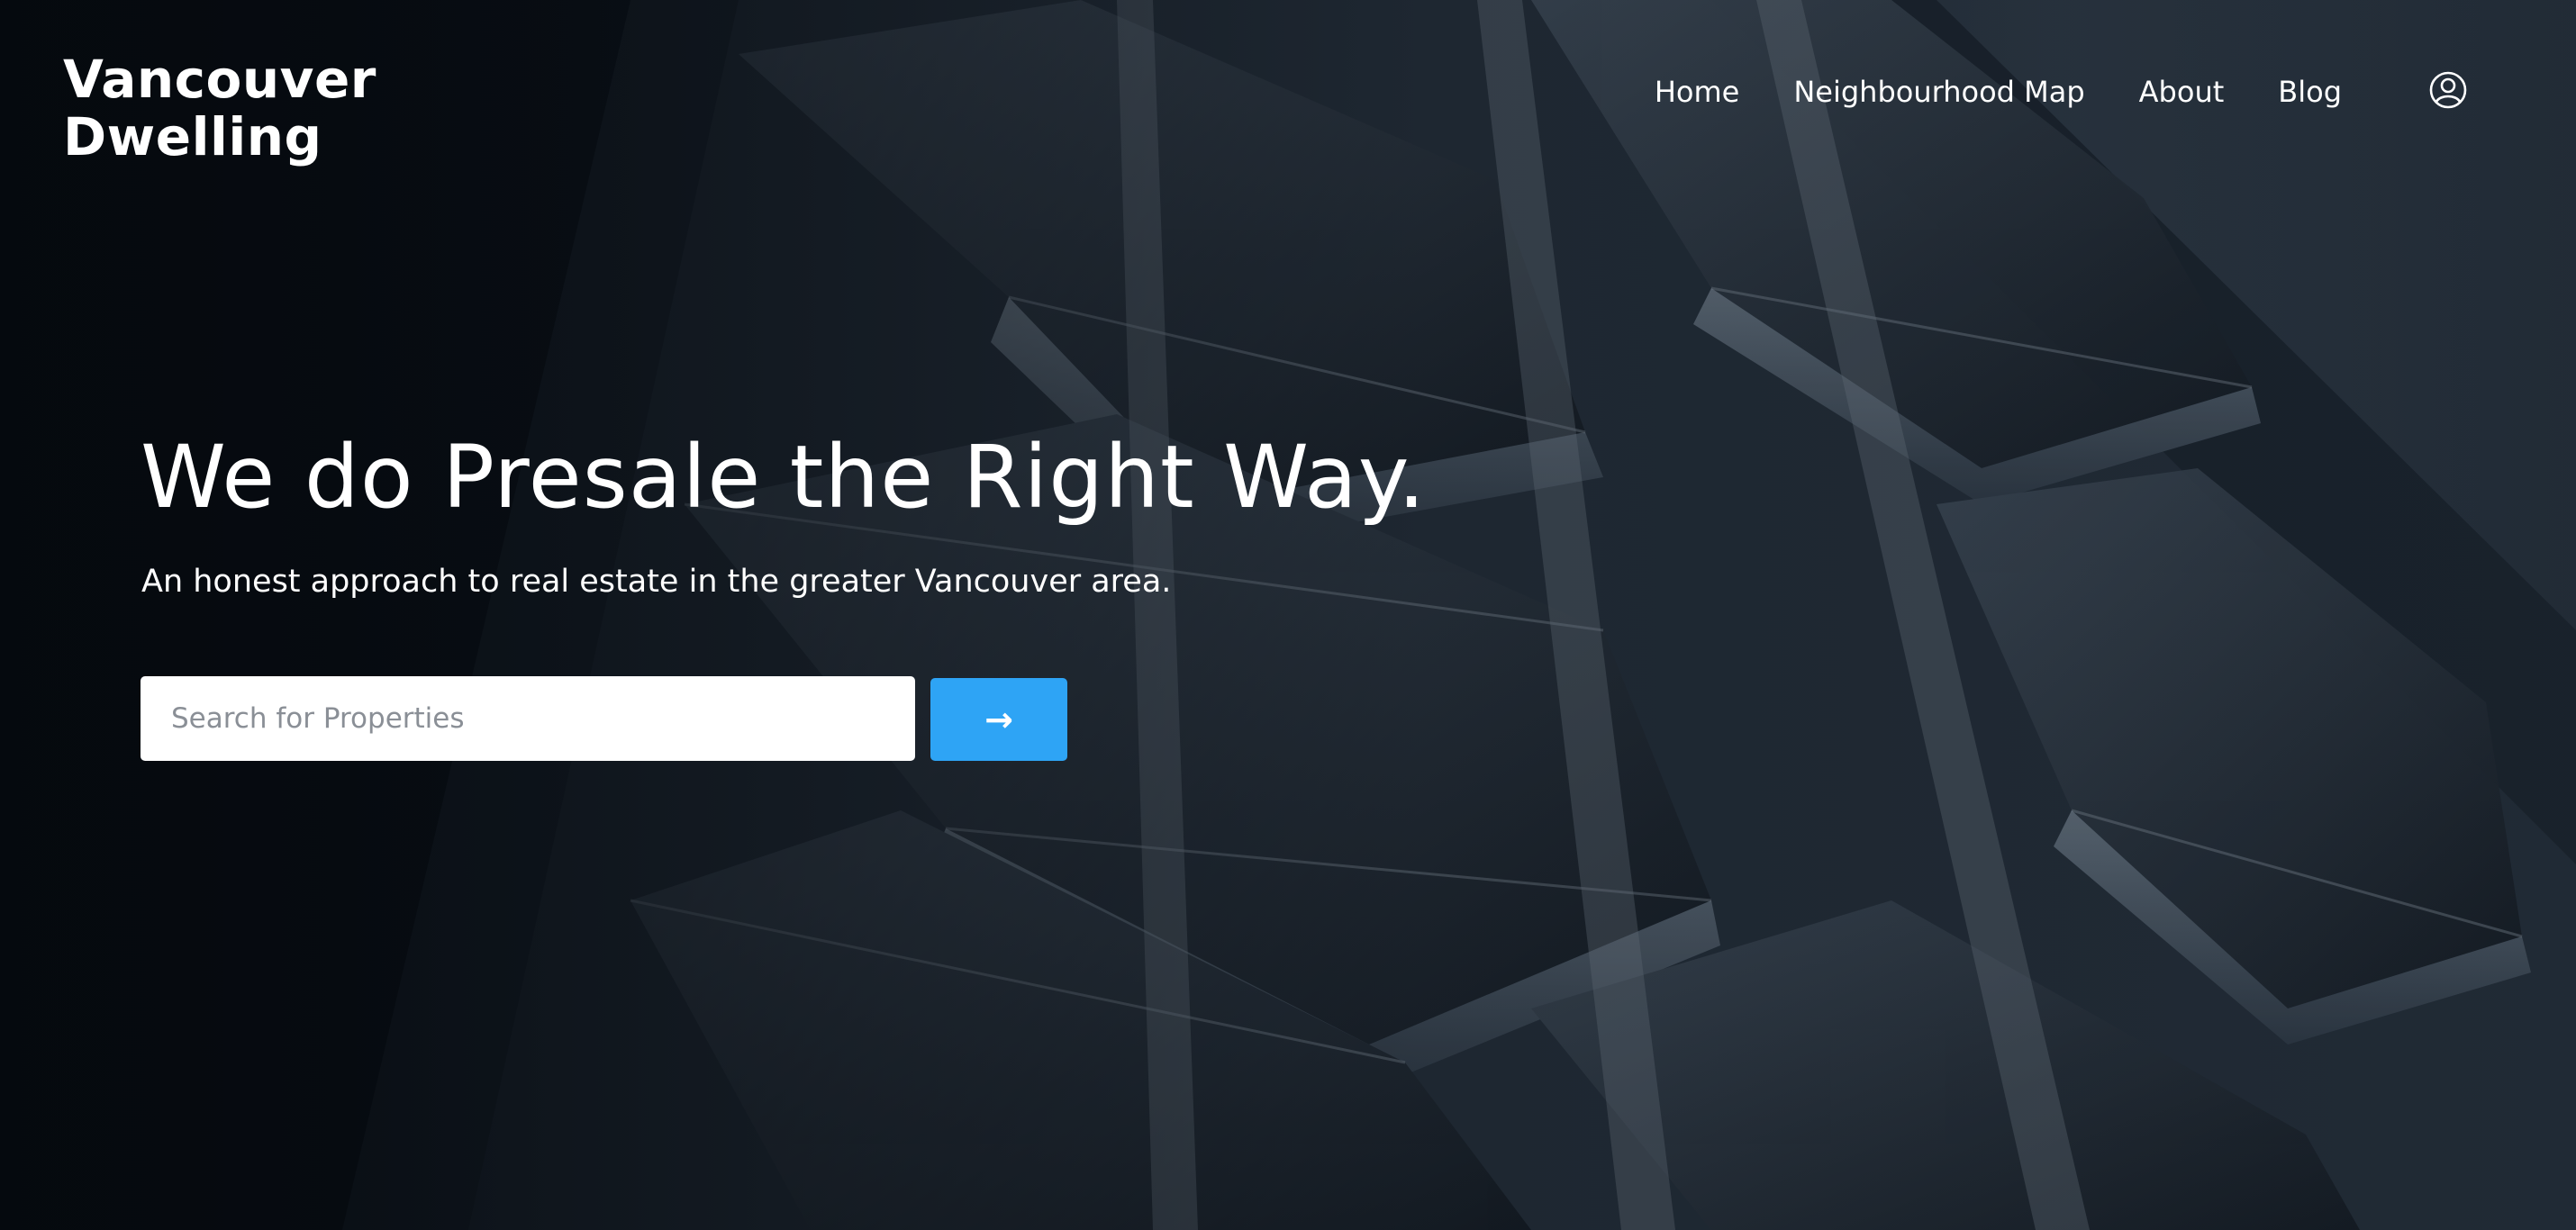  I want to click on user-circle-icon, so click(2448, 90).